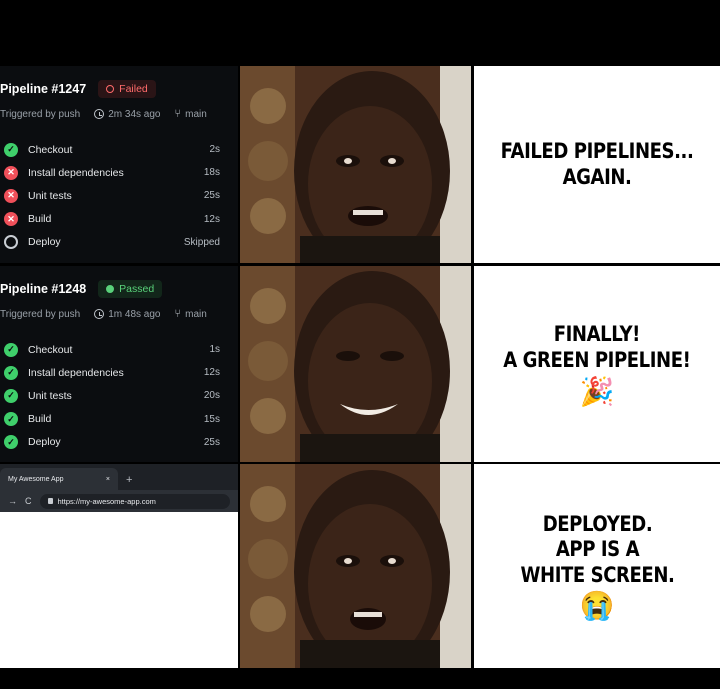 The width and height of the screenshot is (720, 689). I want to click on status-badge-failed: Failed, so click(127, 89).